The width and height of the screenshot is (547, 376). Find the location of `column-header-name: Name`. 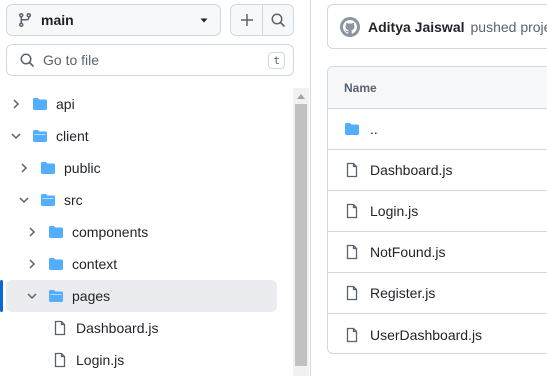

column-header-name: Name is located at coordinates (360, 87).